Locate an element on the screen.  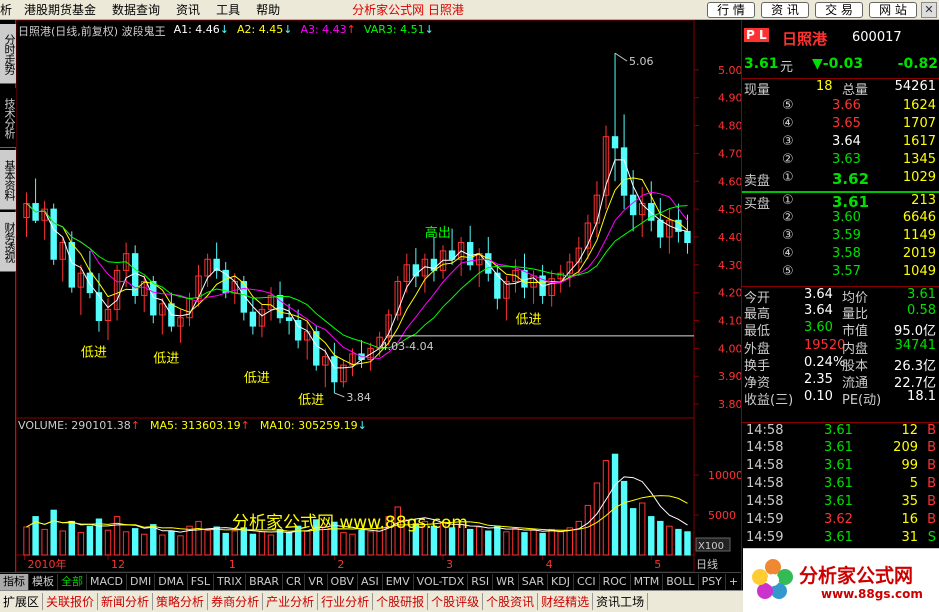
stat-label: 内盘 is located at coordinates (855, 349).